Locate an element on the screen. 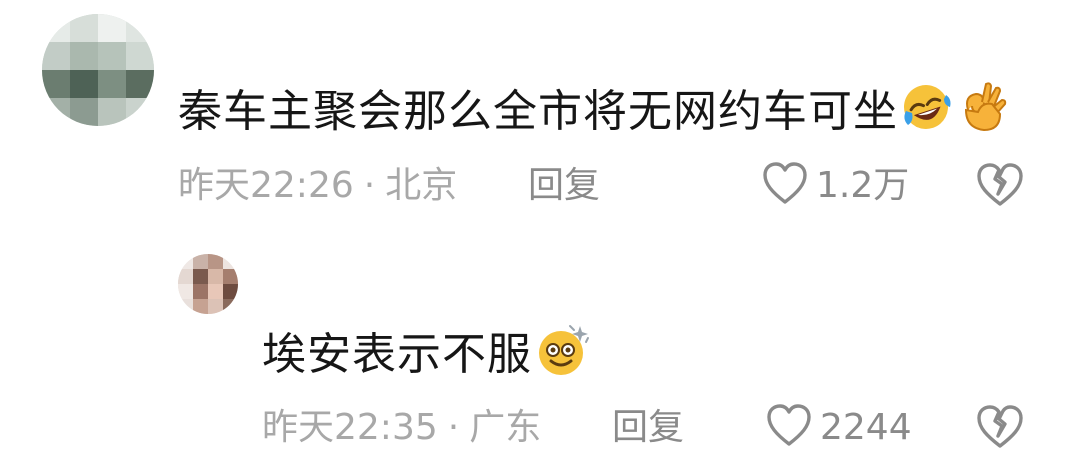 The image size is (1080, 472). dizzy-smile-emoji is located at coordinates (562, 357).